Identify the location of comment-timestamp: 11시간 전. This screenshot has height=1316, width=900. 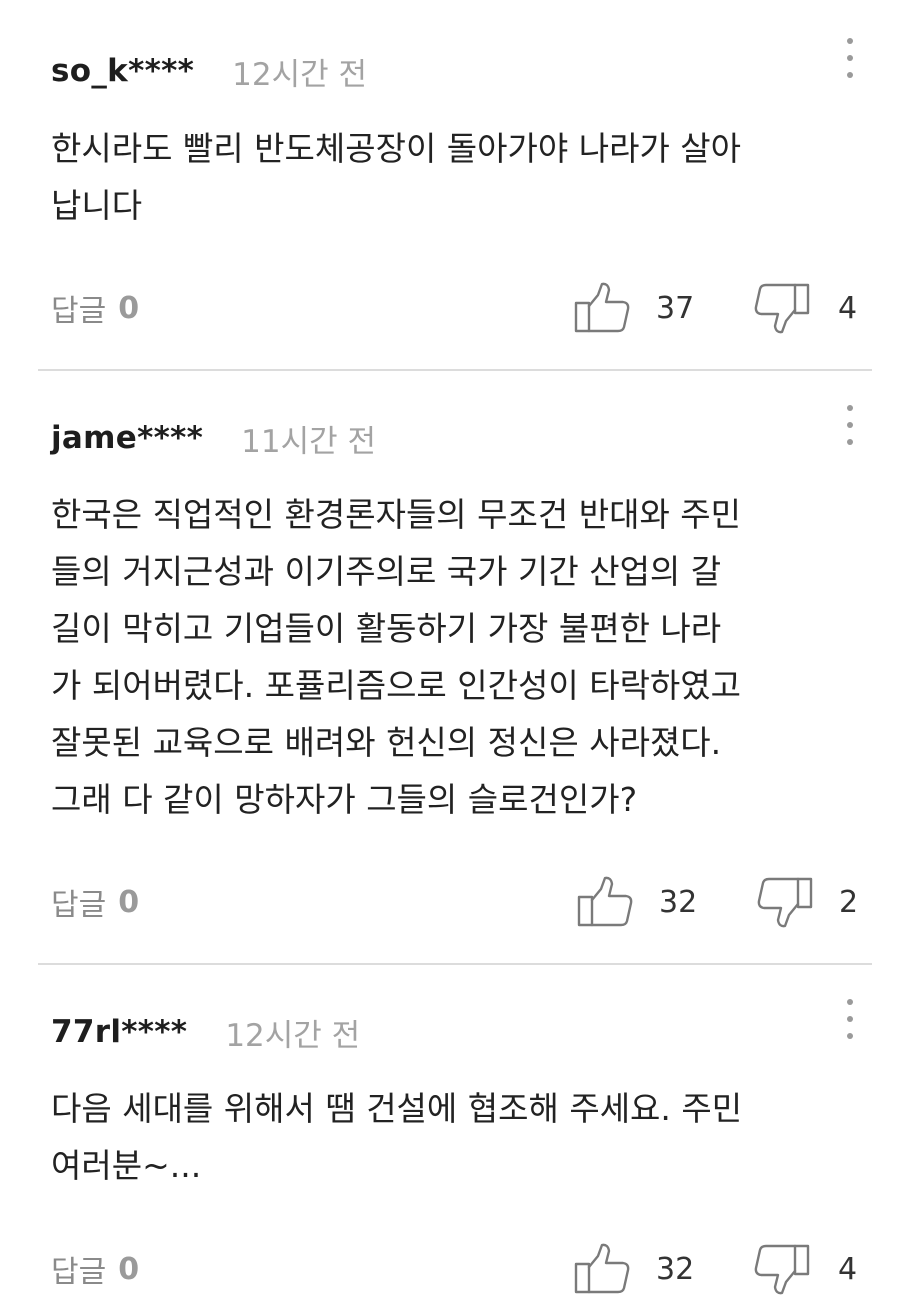
(308, 441).